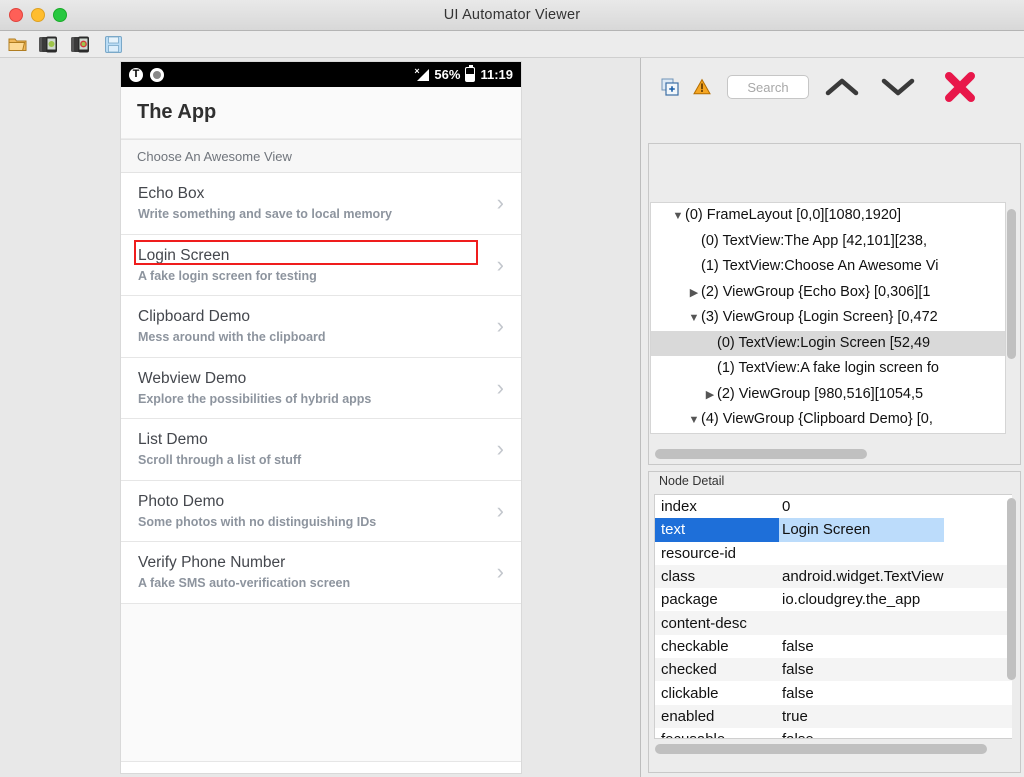  What do you see at coordinates (833, 732) in the screenshot?
I see `node-detail-row: focusablefalse` at bounding box center [833, 732].